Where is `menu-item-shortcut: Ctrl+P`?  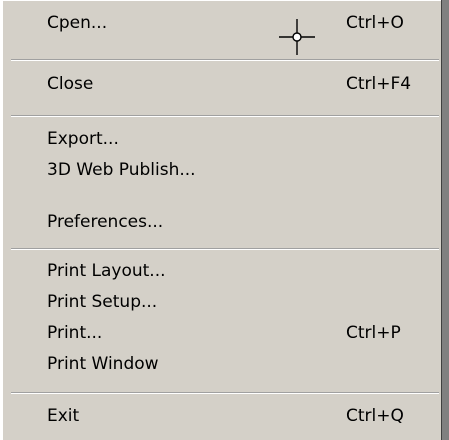
menu-item-shortcut: Ctrl+P is located at coordinates (373, 333).